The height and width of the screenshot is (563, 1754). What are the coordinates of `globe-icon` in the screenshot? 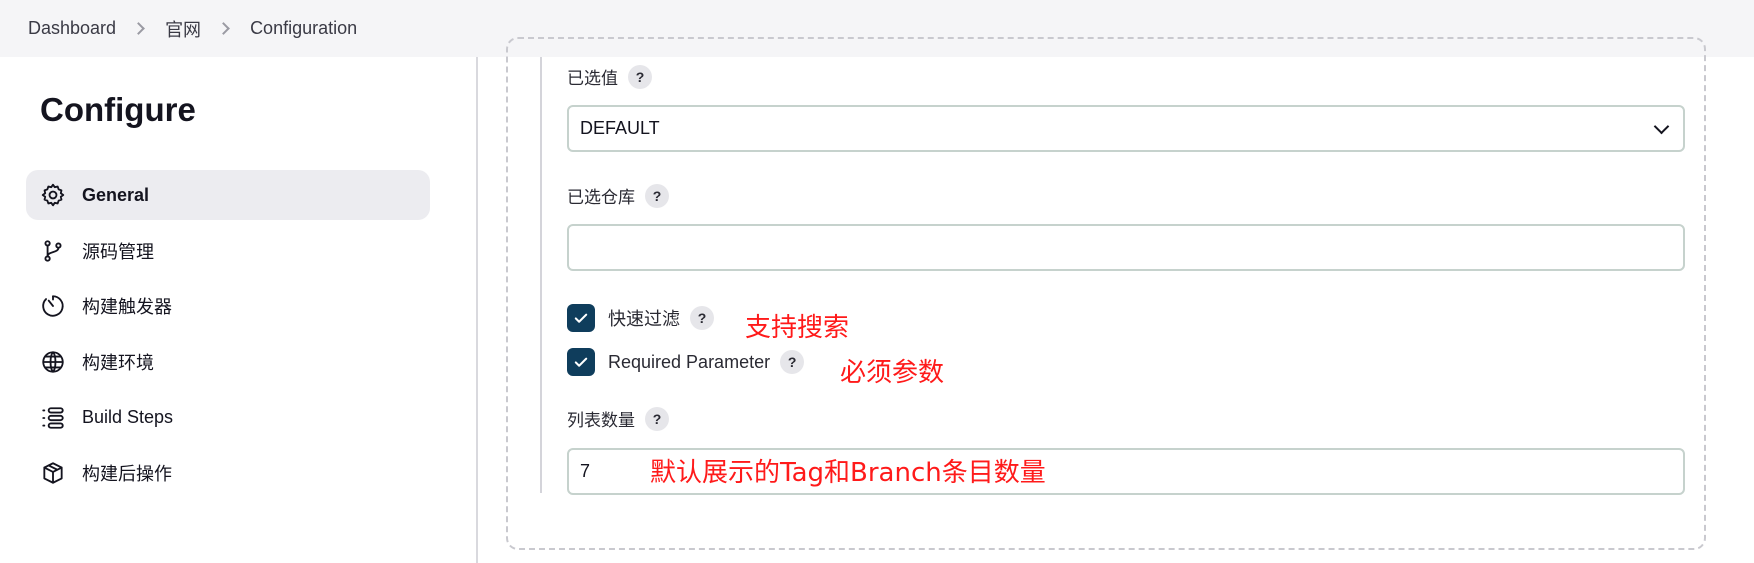 It's located at (53, 362).